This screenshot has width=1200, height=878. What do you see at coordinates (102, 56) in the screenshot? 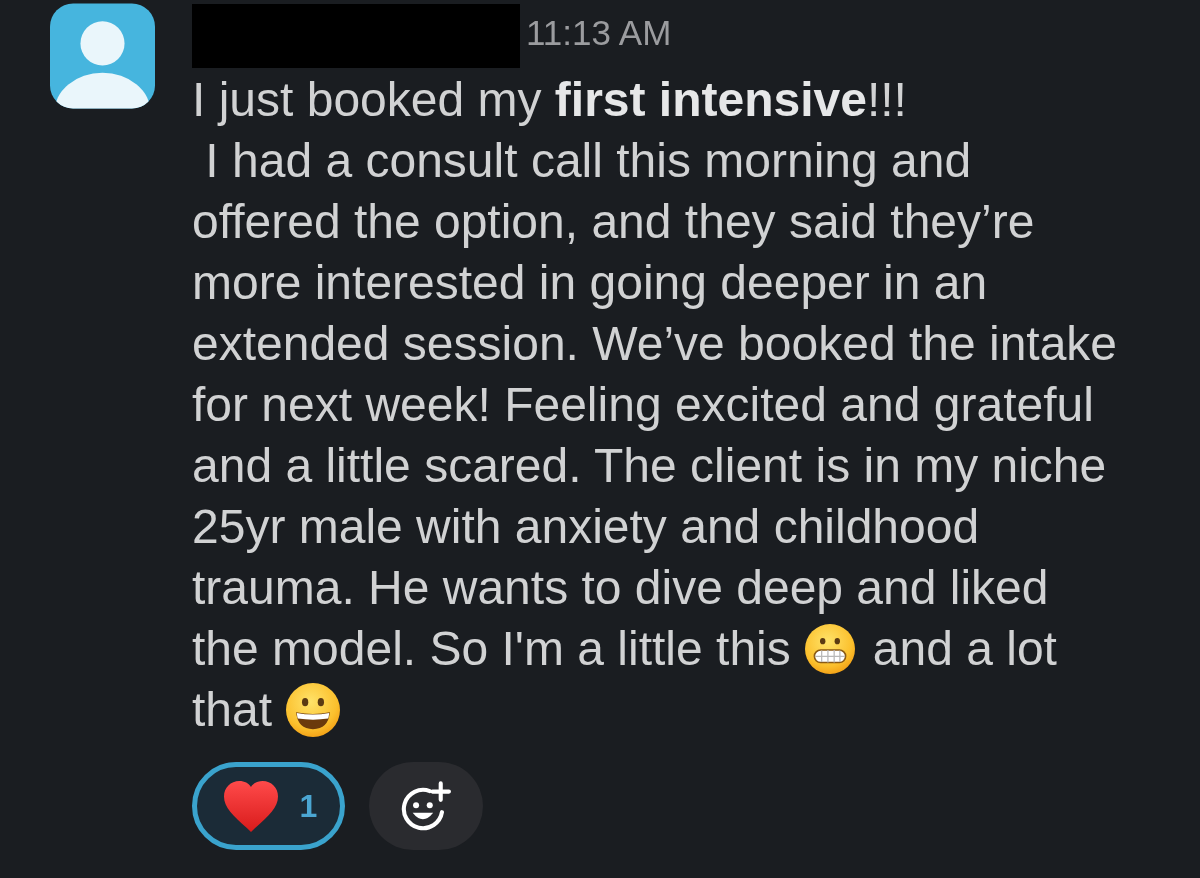
I see `avatar-icon` at bounding box center [102, 56].